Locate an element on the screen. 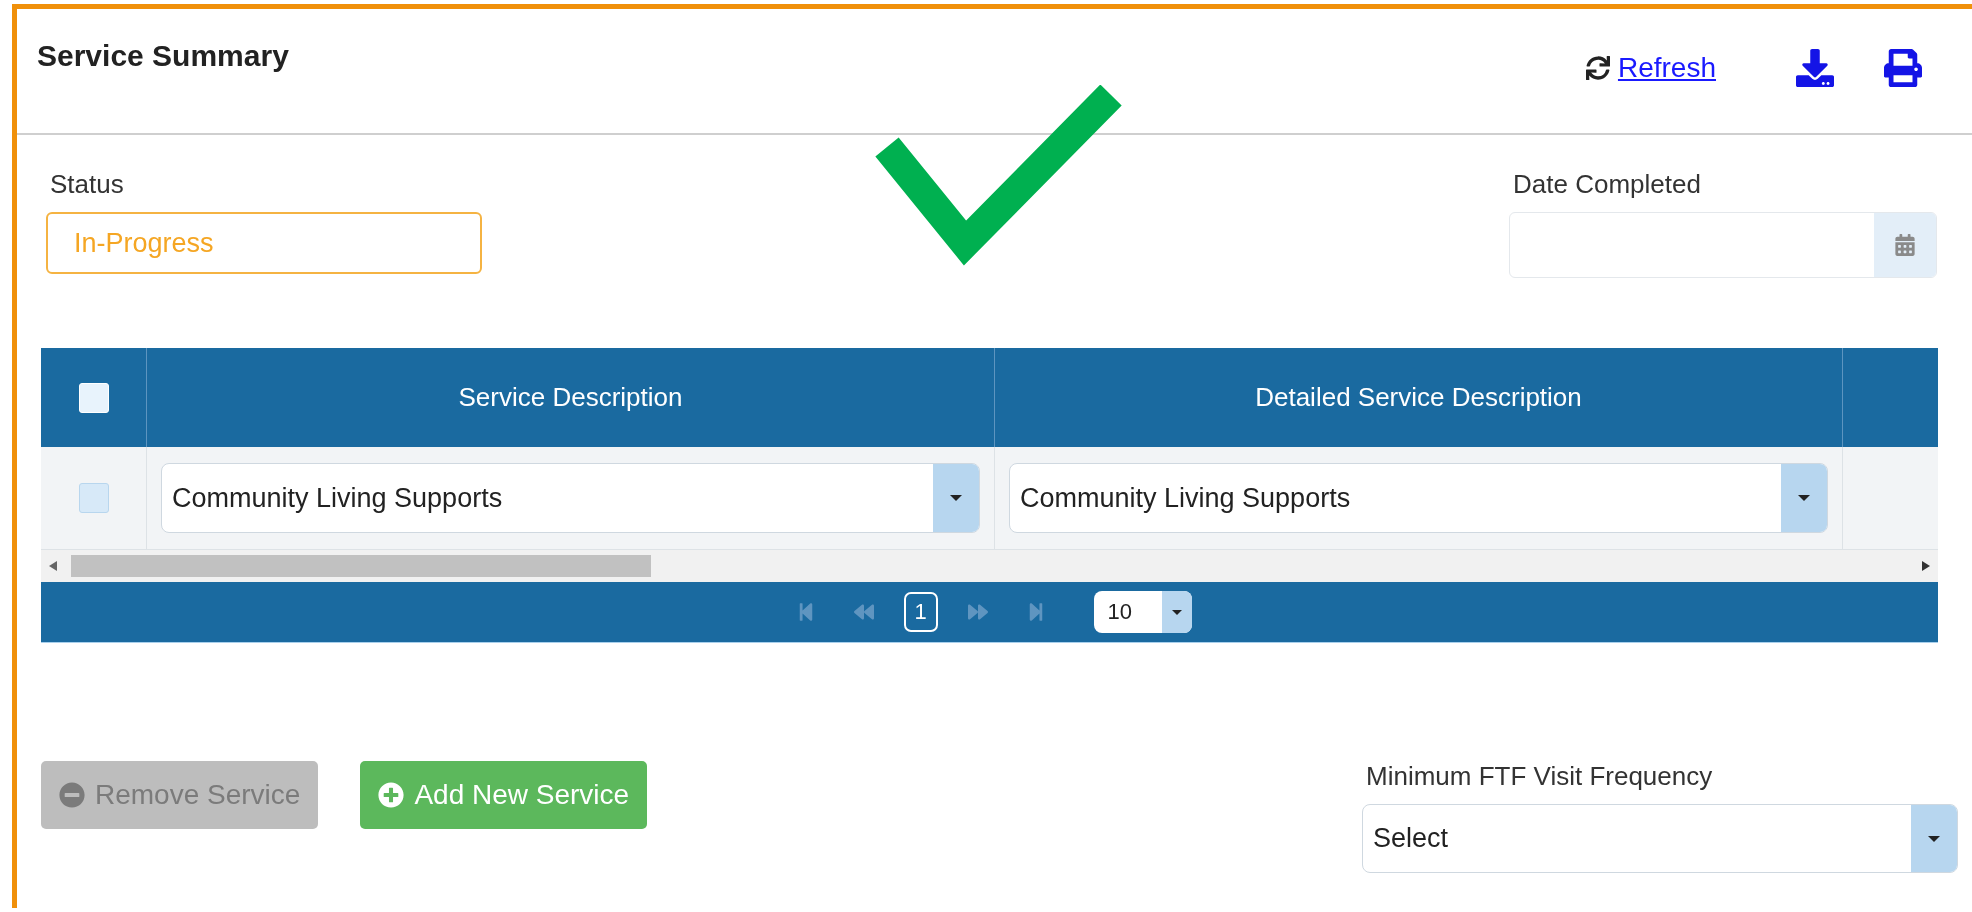 Image resolution: width=1972 pixels, height=912 pixels. date-completed-field is located at coordinates (1723, 245).